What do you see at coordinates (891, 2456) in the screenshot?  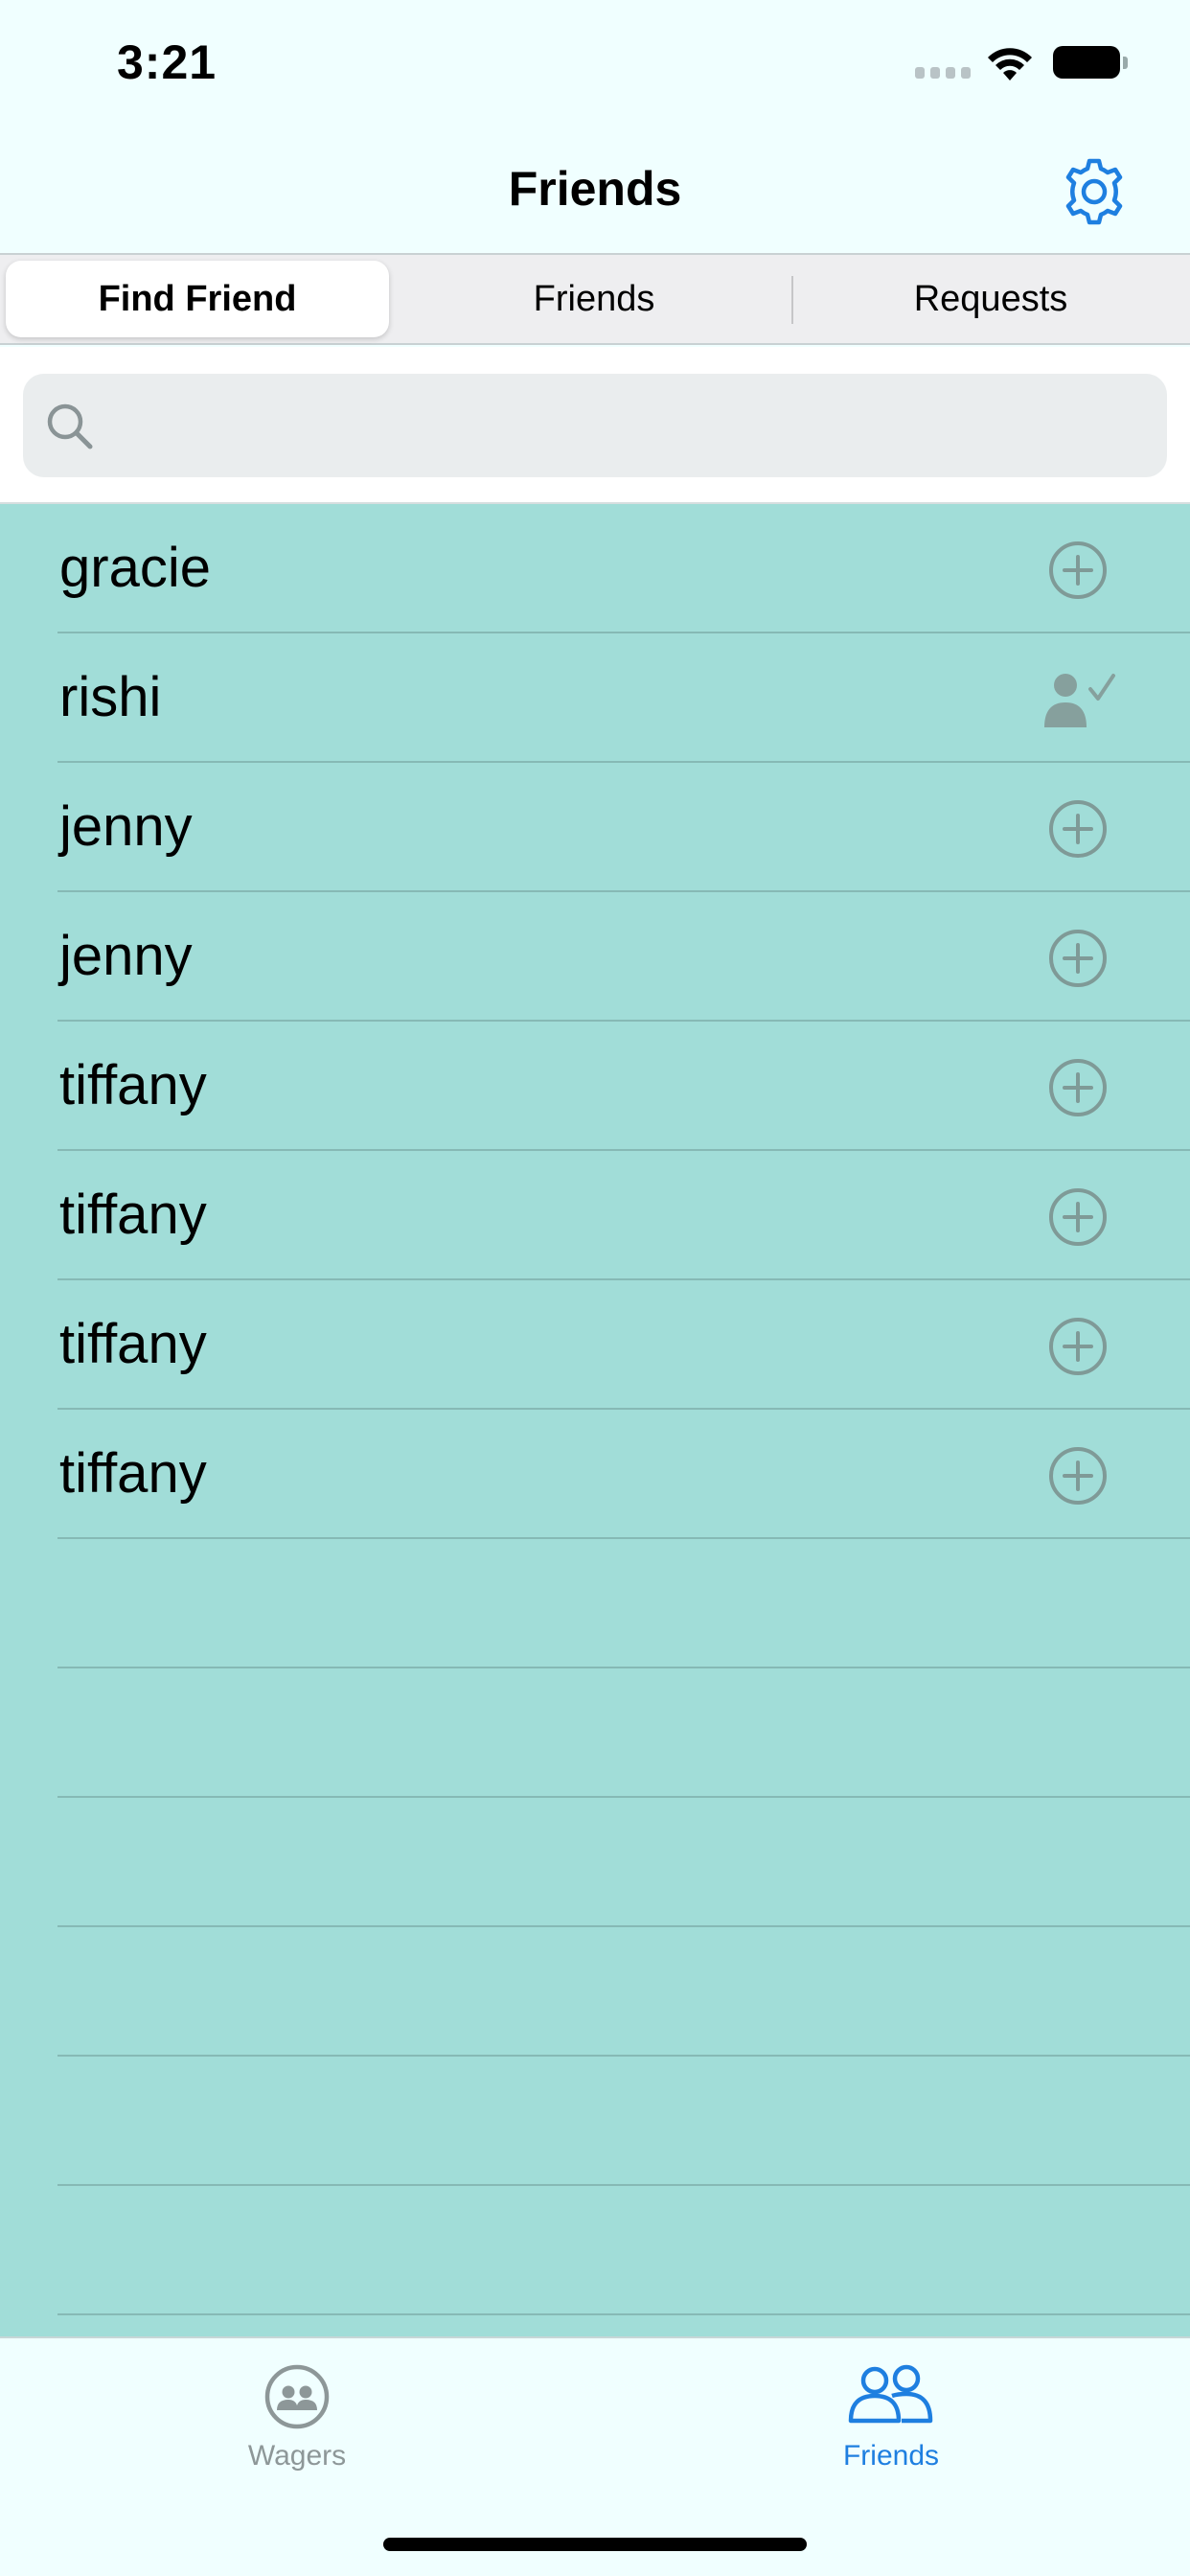 I see `tab-label: Friends` at bounding box center [891, 2456].